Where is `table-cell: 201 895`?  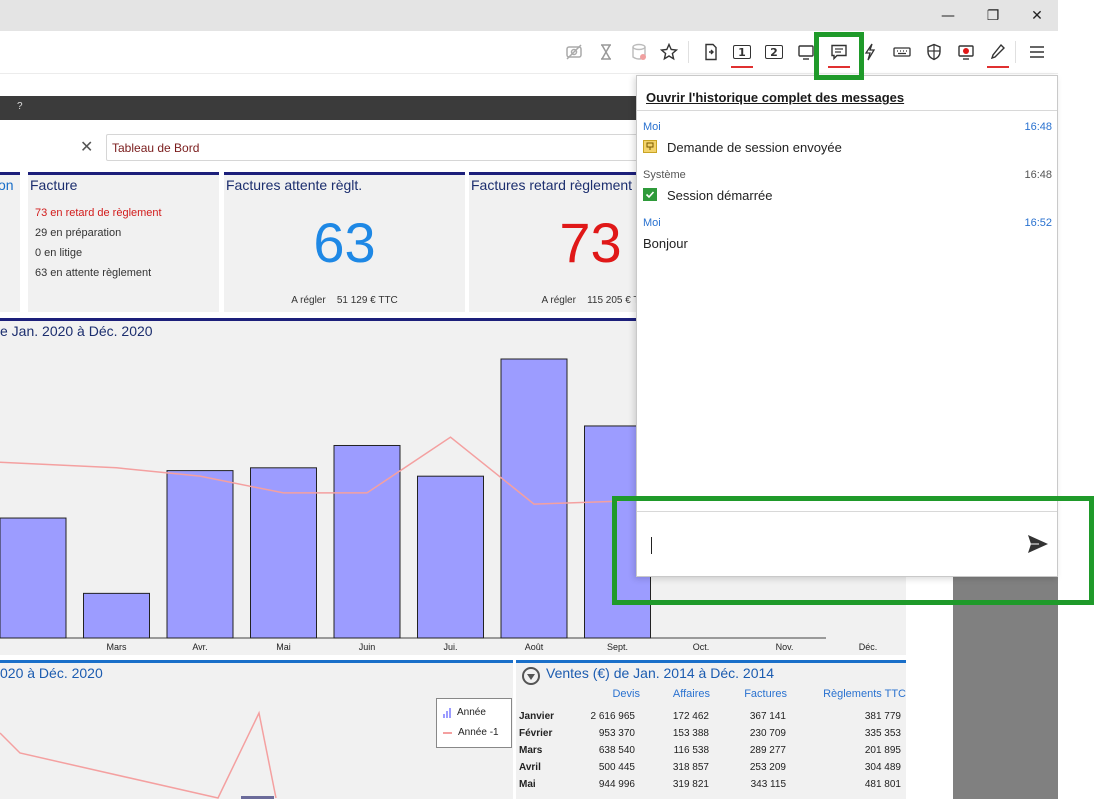 table-cell: 201 895 is located at coordinates (882, 750).